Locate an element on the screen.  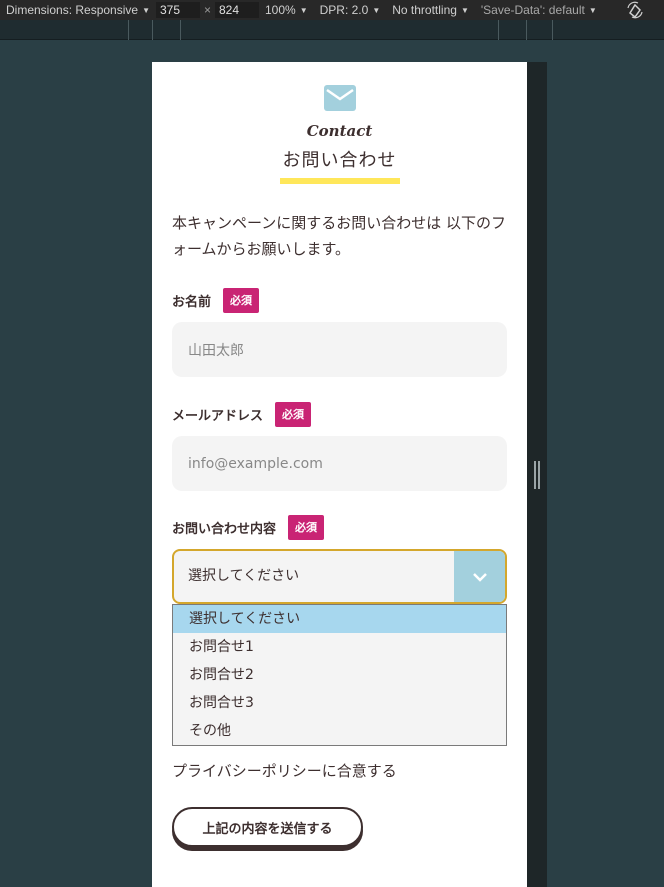
dpr-label: DPR: 2.0 is located at coordinates (344, 10).